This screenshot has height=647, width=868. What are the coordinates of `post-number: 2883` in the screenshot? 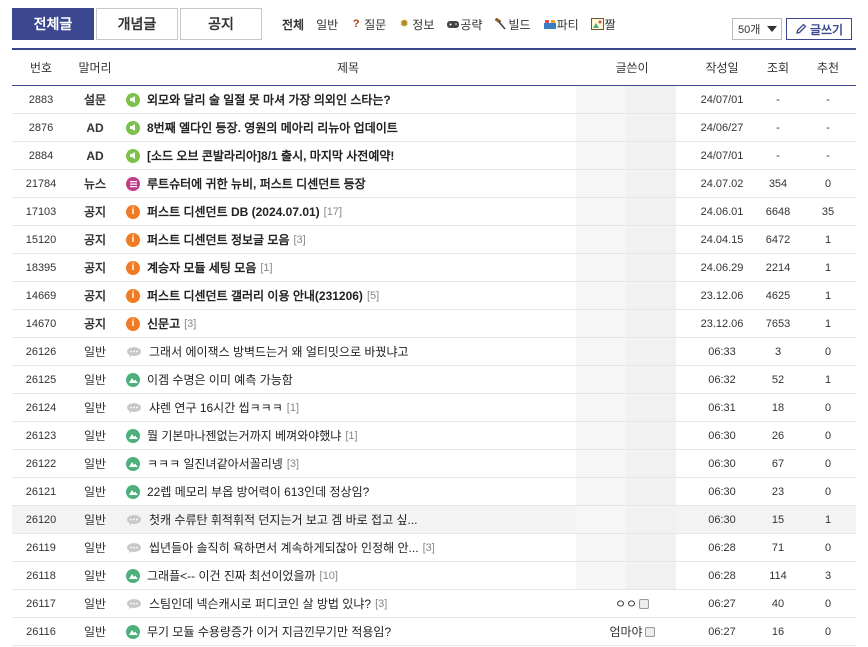 It's located at (41, 99).